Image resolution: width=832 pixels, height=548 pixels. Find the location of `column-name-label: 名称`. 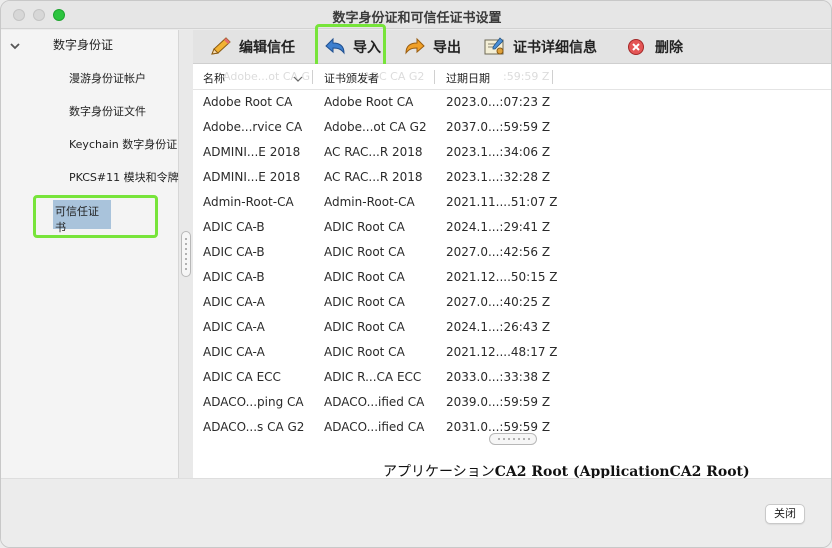

column-name-label: 名称 is located at coordinates (214, 78).